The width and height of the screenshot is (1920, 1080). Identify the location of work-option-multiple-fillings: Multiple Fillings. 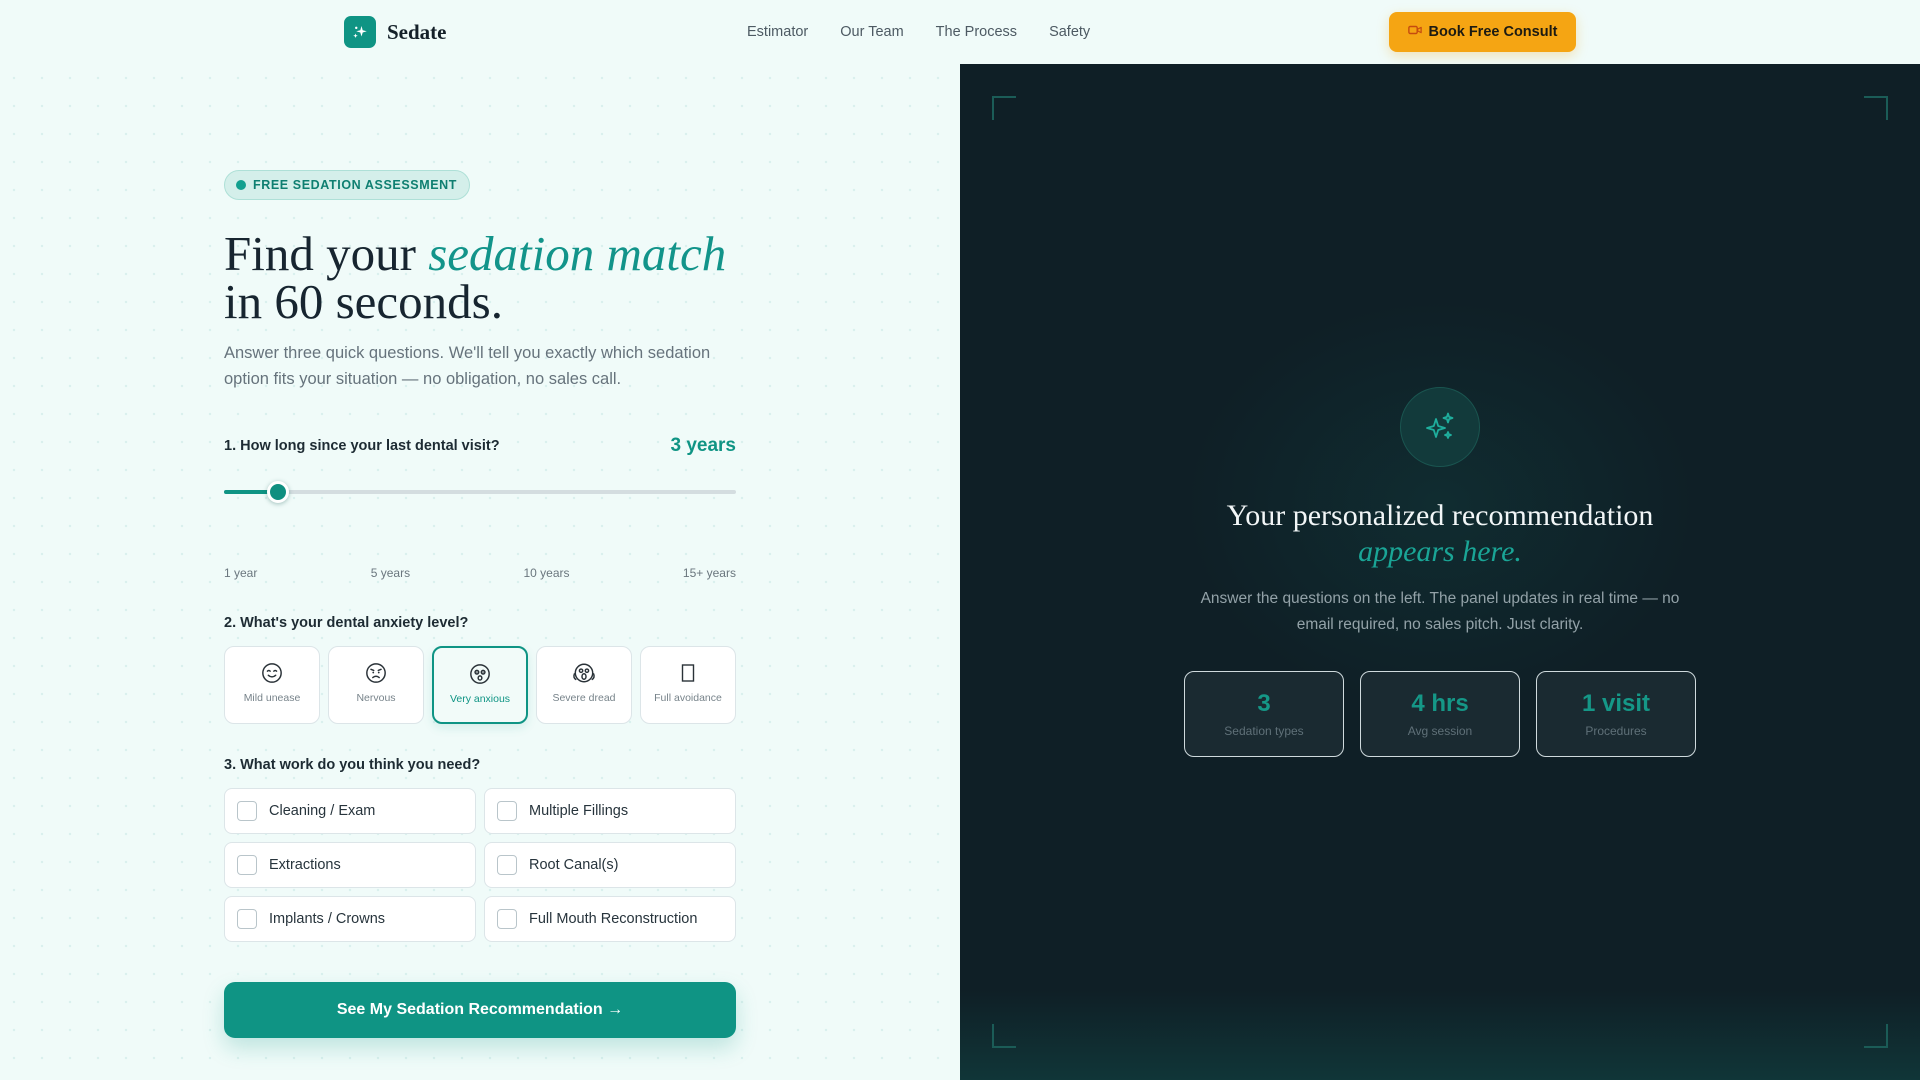
(610, 811).